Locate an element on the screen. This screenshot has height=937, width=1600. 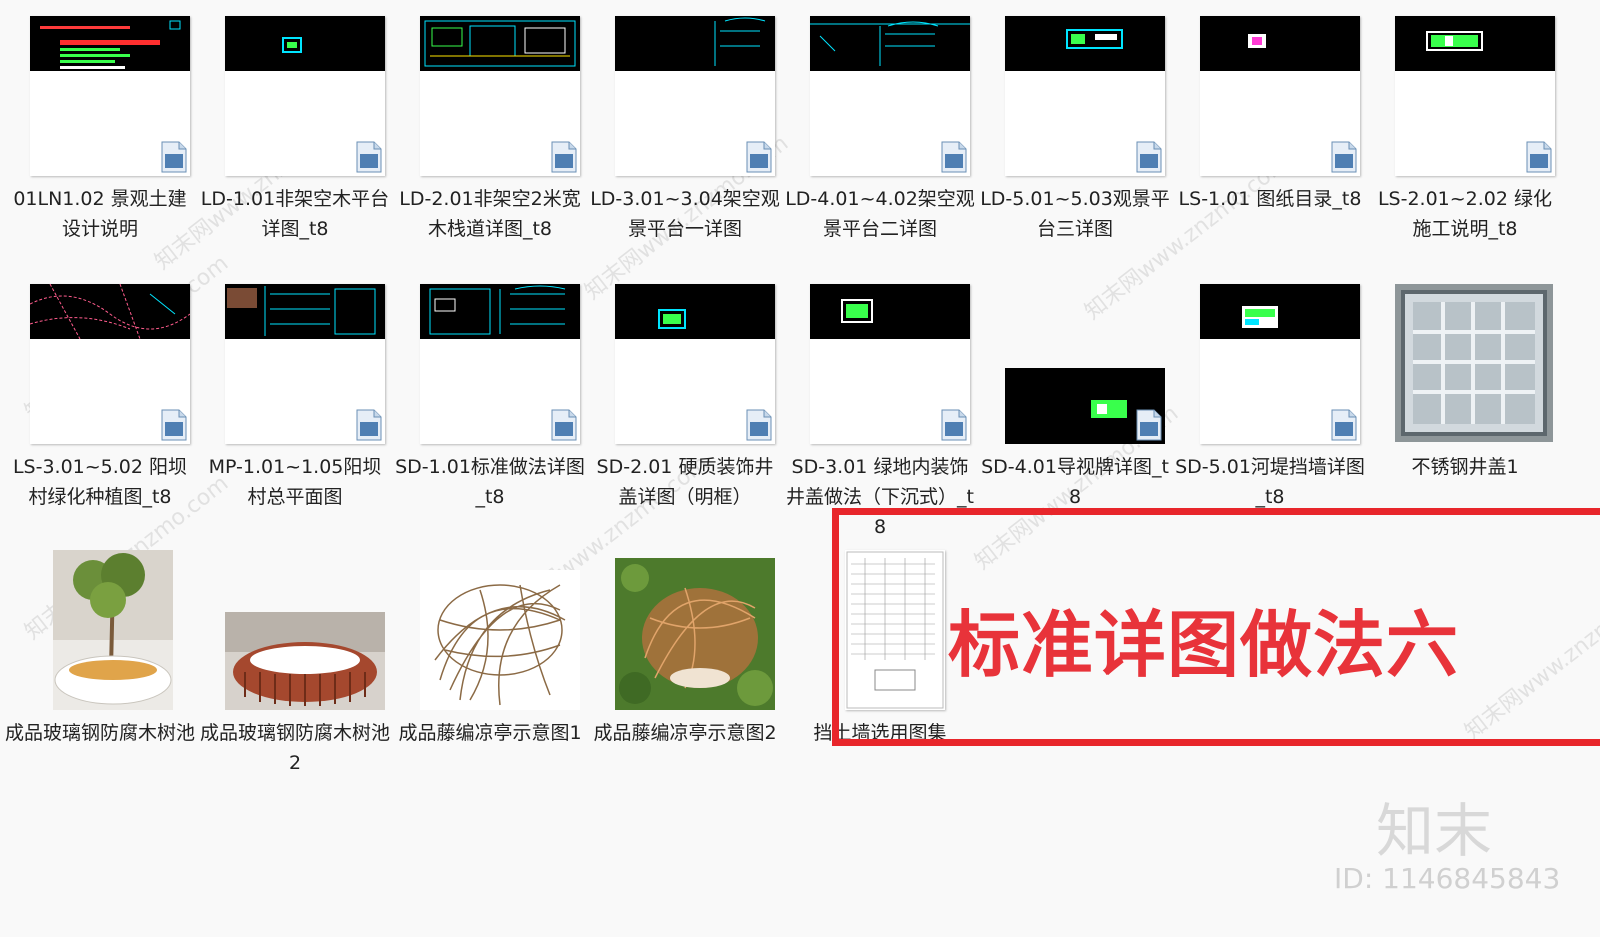
file-label: LD-3.01~3.04架空观景平台一详图 is located at coordinates (685, 214).